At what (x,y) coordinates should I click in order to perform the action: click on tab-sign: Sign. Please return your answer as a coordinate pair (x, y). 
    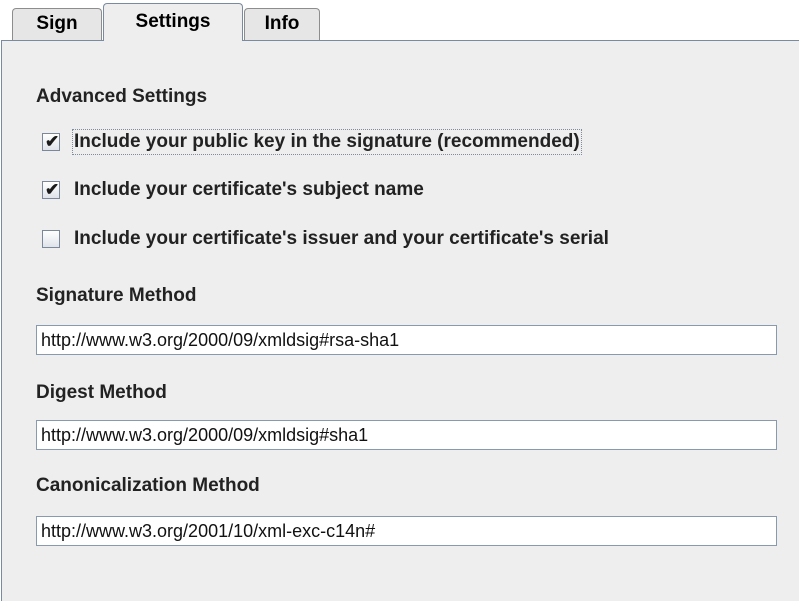
    Looking at the image, I should click on (57, 24).